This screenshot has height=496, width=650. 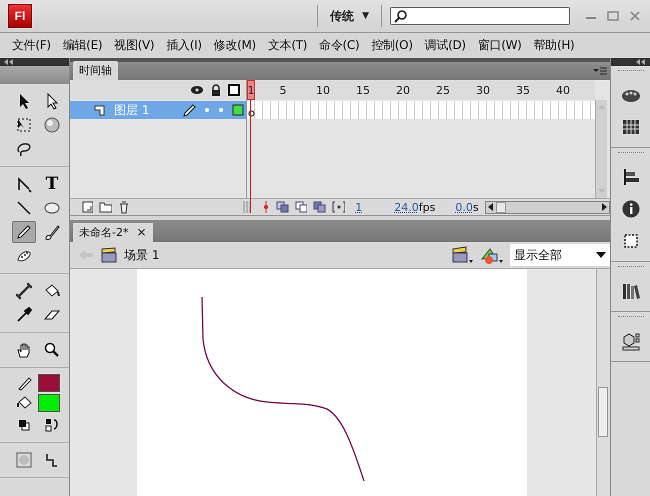 I want to click on layer-name: 图层 1, so click(x=132, y=110).